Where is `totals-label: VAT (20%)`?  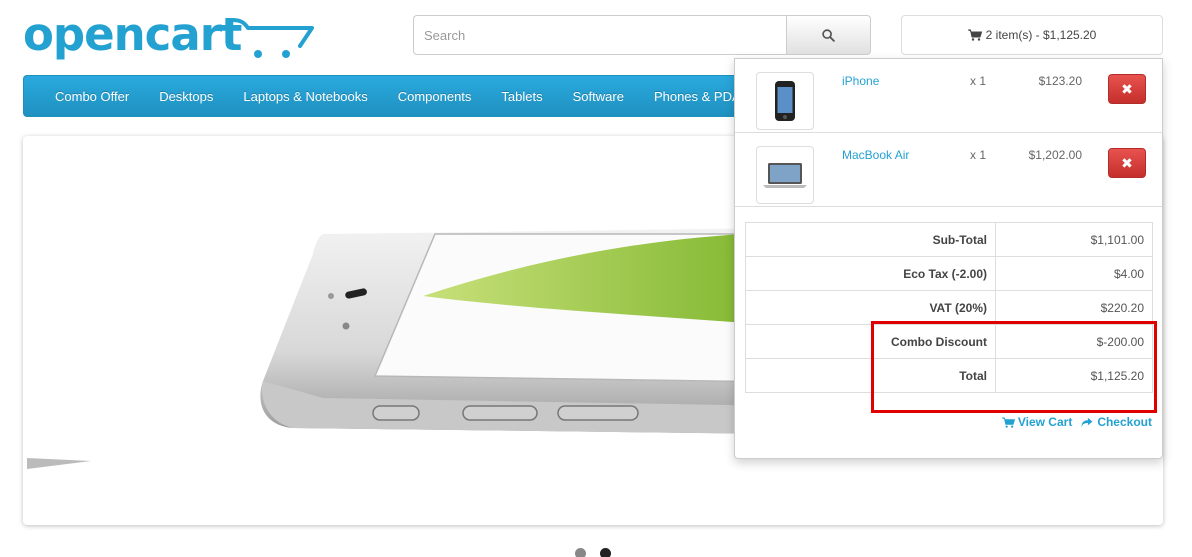
totals-label: VAT (20%) is located at coordinates (870, 307).